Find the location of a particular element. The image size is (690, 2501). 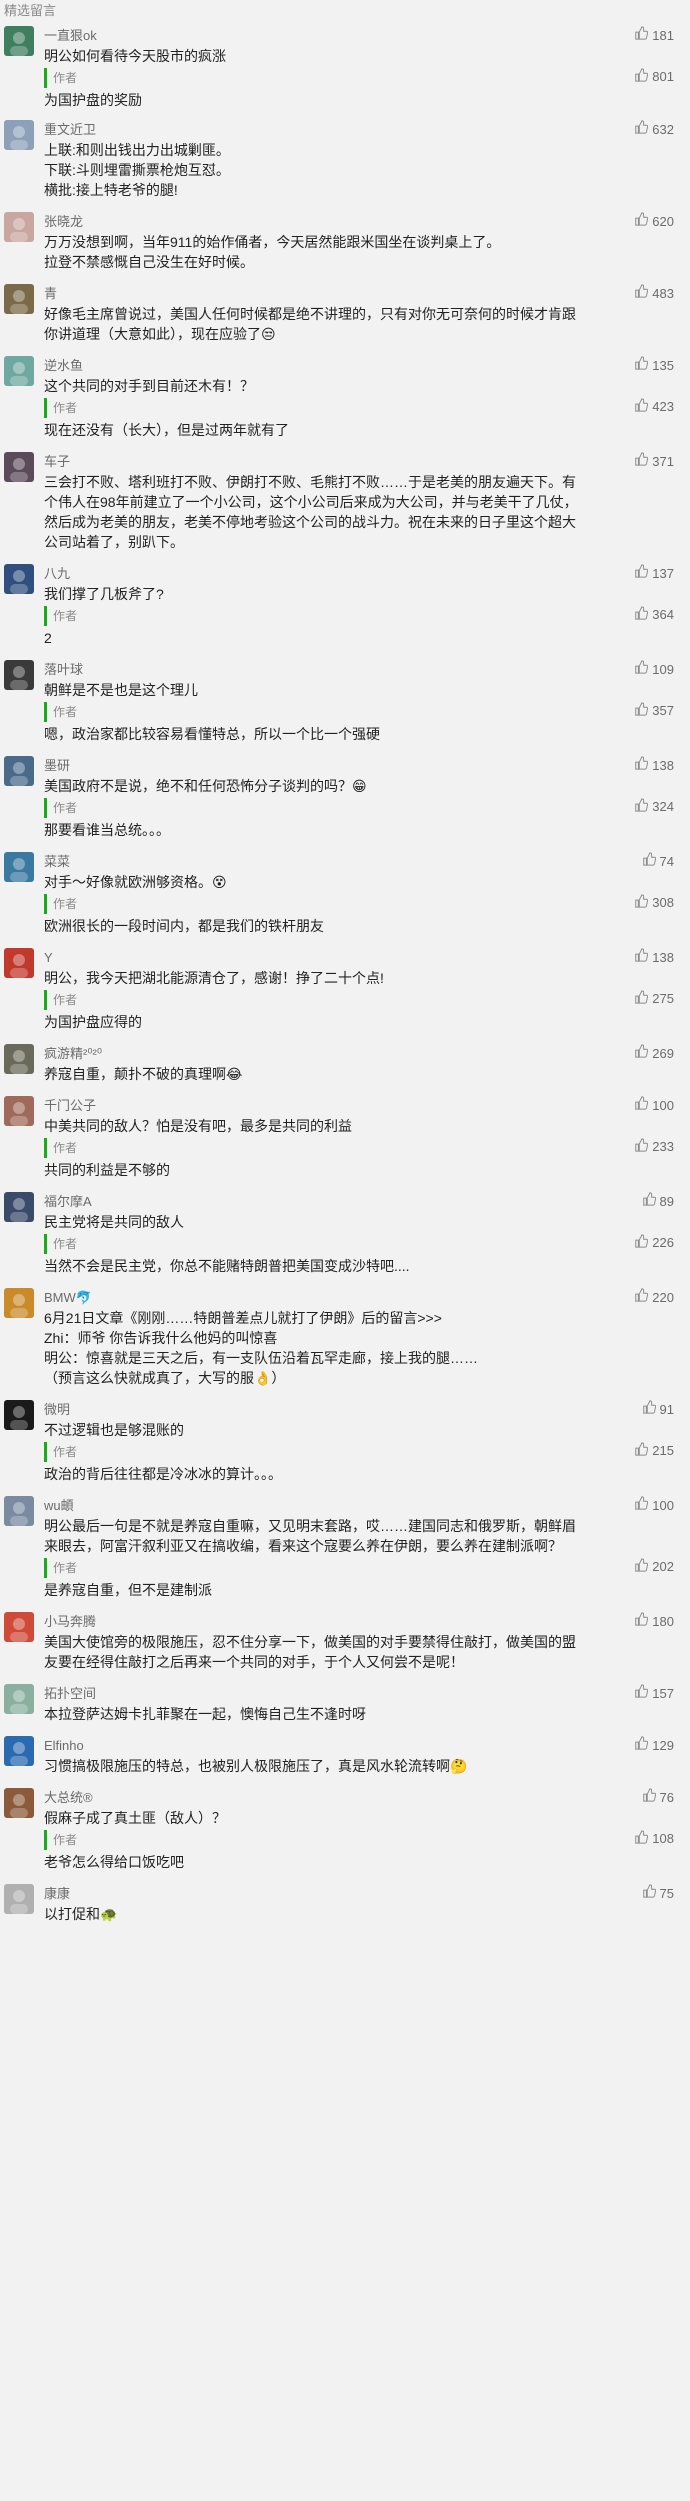

comment-text-line: 三会打不败、塔利班打不败、伊朗打不败、毛熊打不败……于是老美的朋友遍天下。有 is located at coordinates (310, 482).